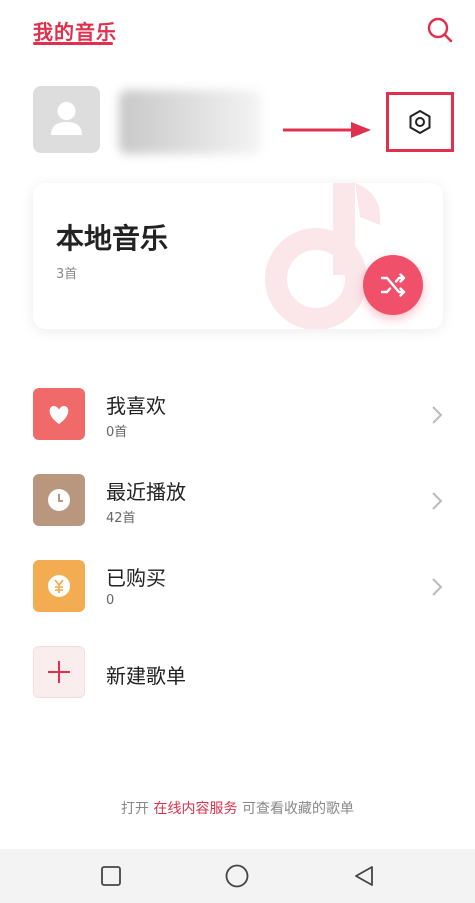 This screenshot has width=475, height=903. I want to click on system-nav-bar, so click(237, 876).